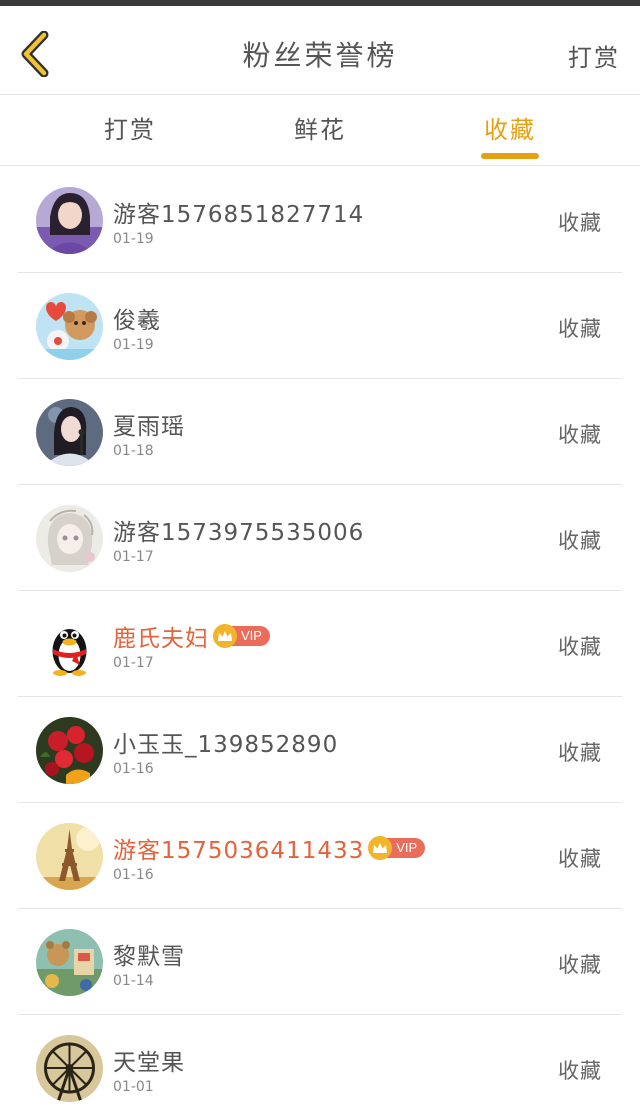 The width and height of the screenshot is (640, 1112). I want to click on tab-bar: 打赏 鲜花 收藏, so click(320, 131).